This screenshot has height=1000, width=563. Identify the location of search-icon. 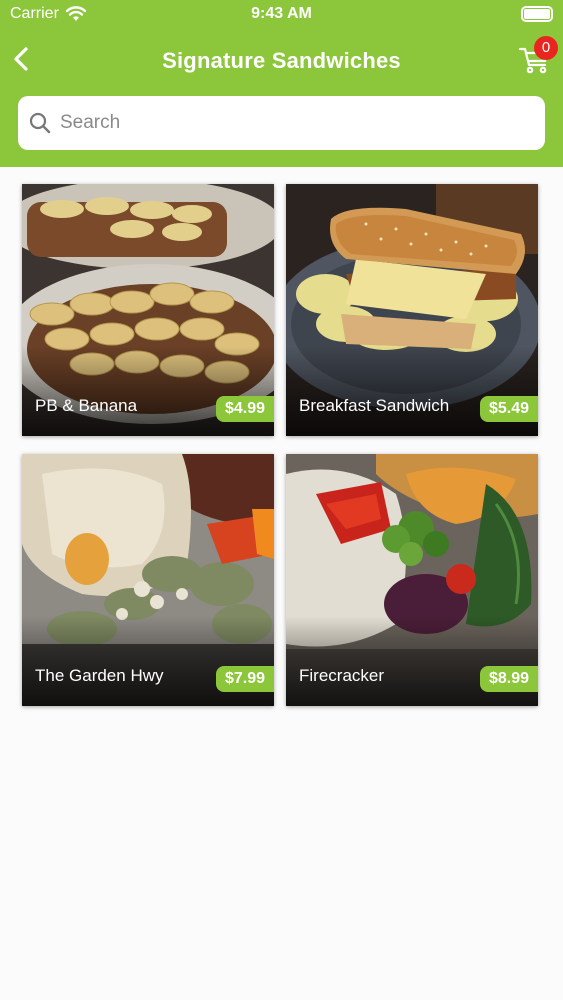
(40, 123).